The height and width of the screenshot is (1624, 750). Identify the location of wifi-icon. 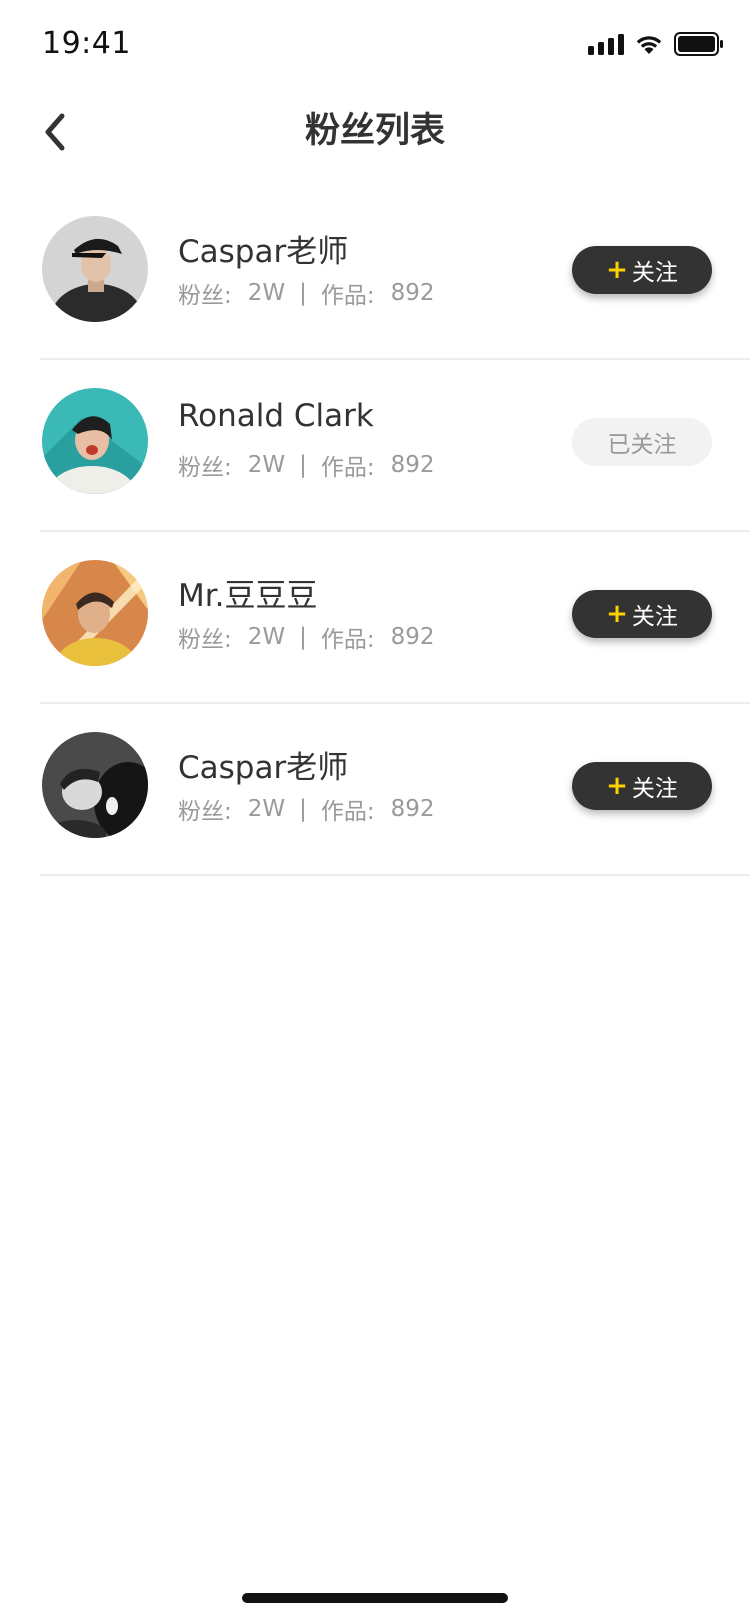
(649, 44).